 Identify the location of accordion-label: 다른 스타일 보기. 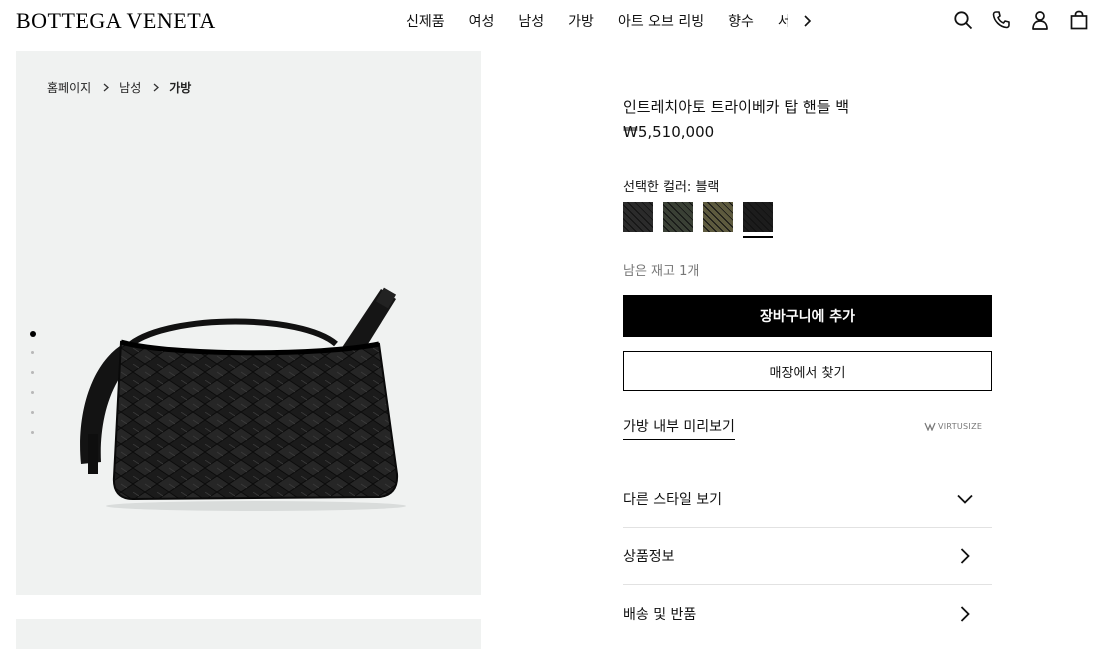
(673, 500).